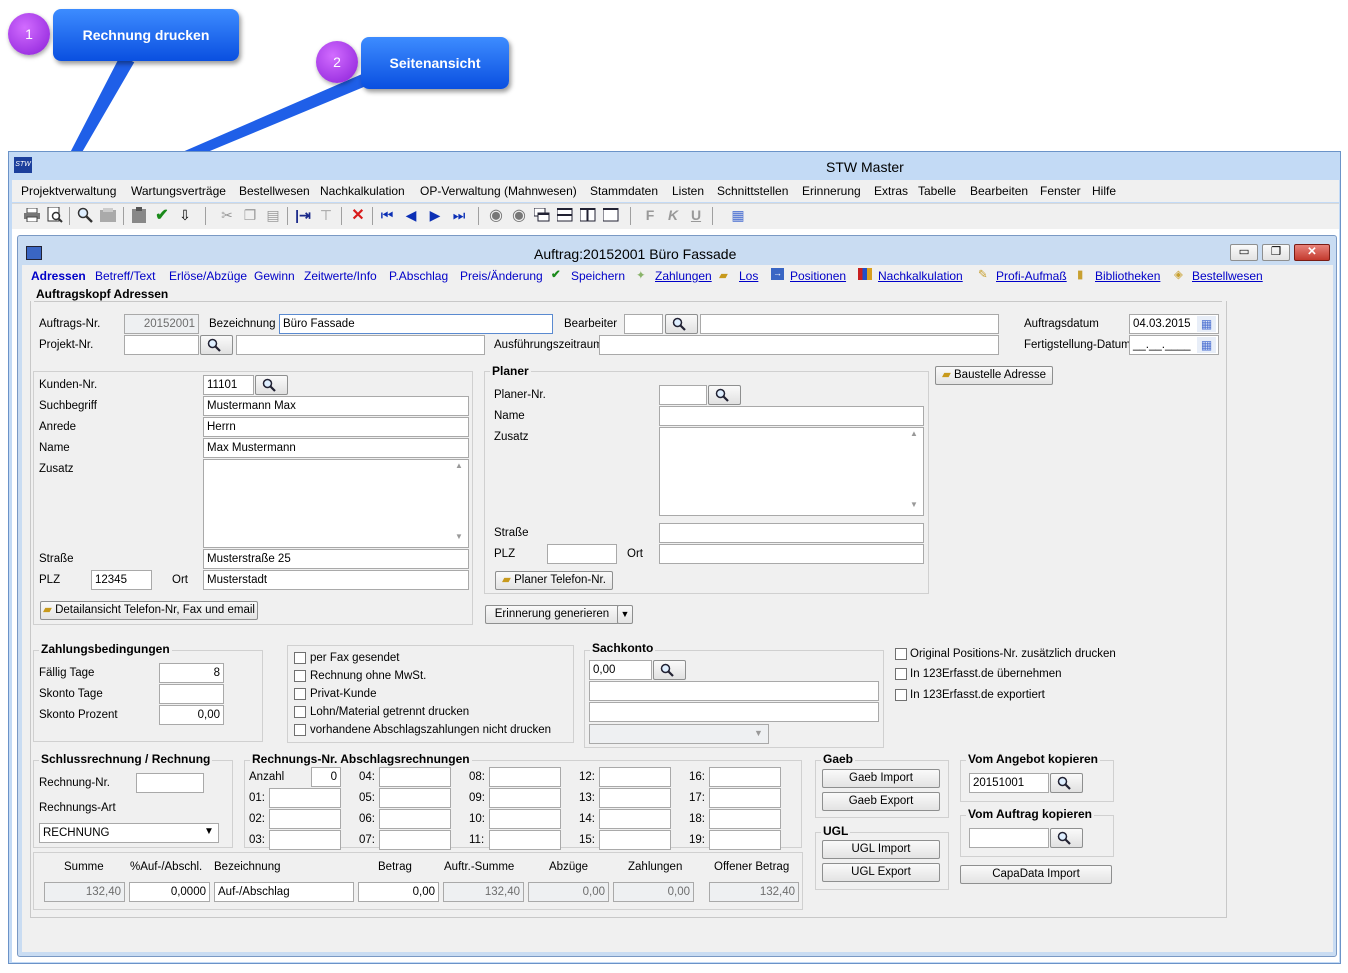 The image size is (1348, 973). What do you see at coordinates (435, 215) in the screenshot?
I see `next-icon: ▶` at bounding box center [435, 215].